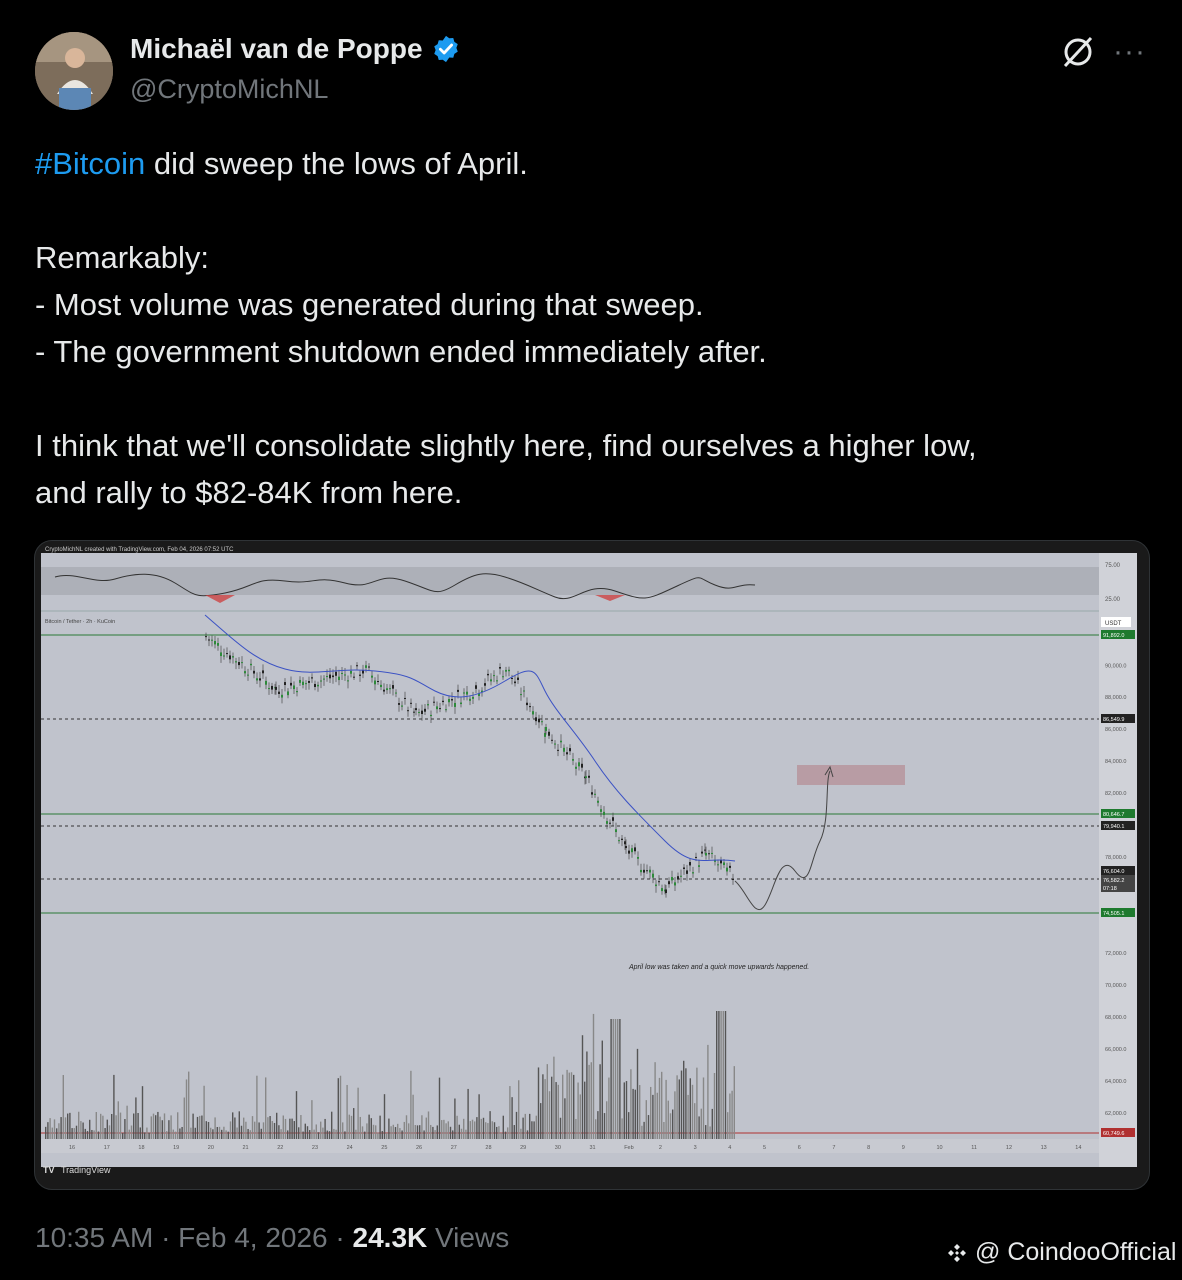 This screenshot has width=1182, height=1280. I want to click on hashtag-link: #Bitcoin, so click(90, 163).